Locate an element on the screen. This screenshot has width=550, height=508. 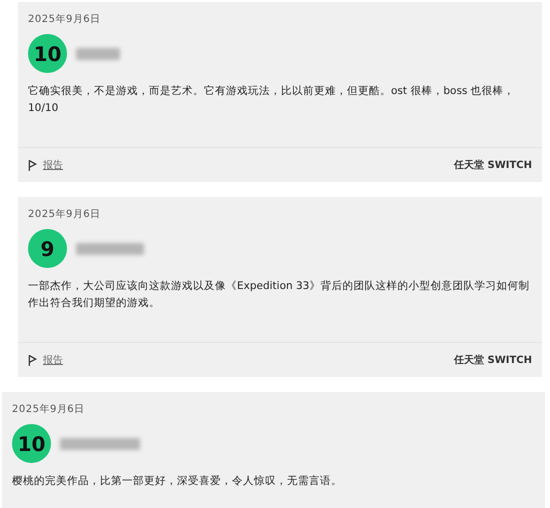
review-text: 樱桃的完美作品，比第一部更好，深受喜爱，令人惊叹，无需言语。 is located at coordinates (177, 481).